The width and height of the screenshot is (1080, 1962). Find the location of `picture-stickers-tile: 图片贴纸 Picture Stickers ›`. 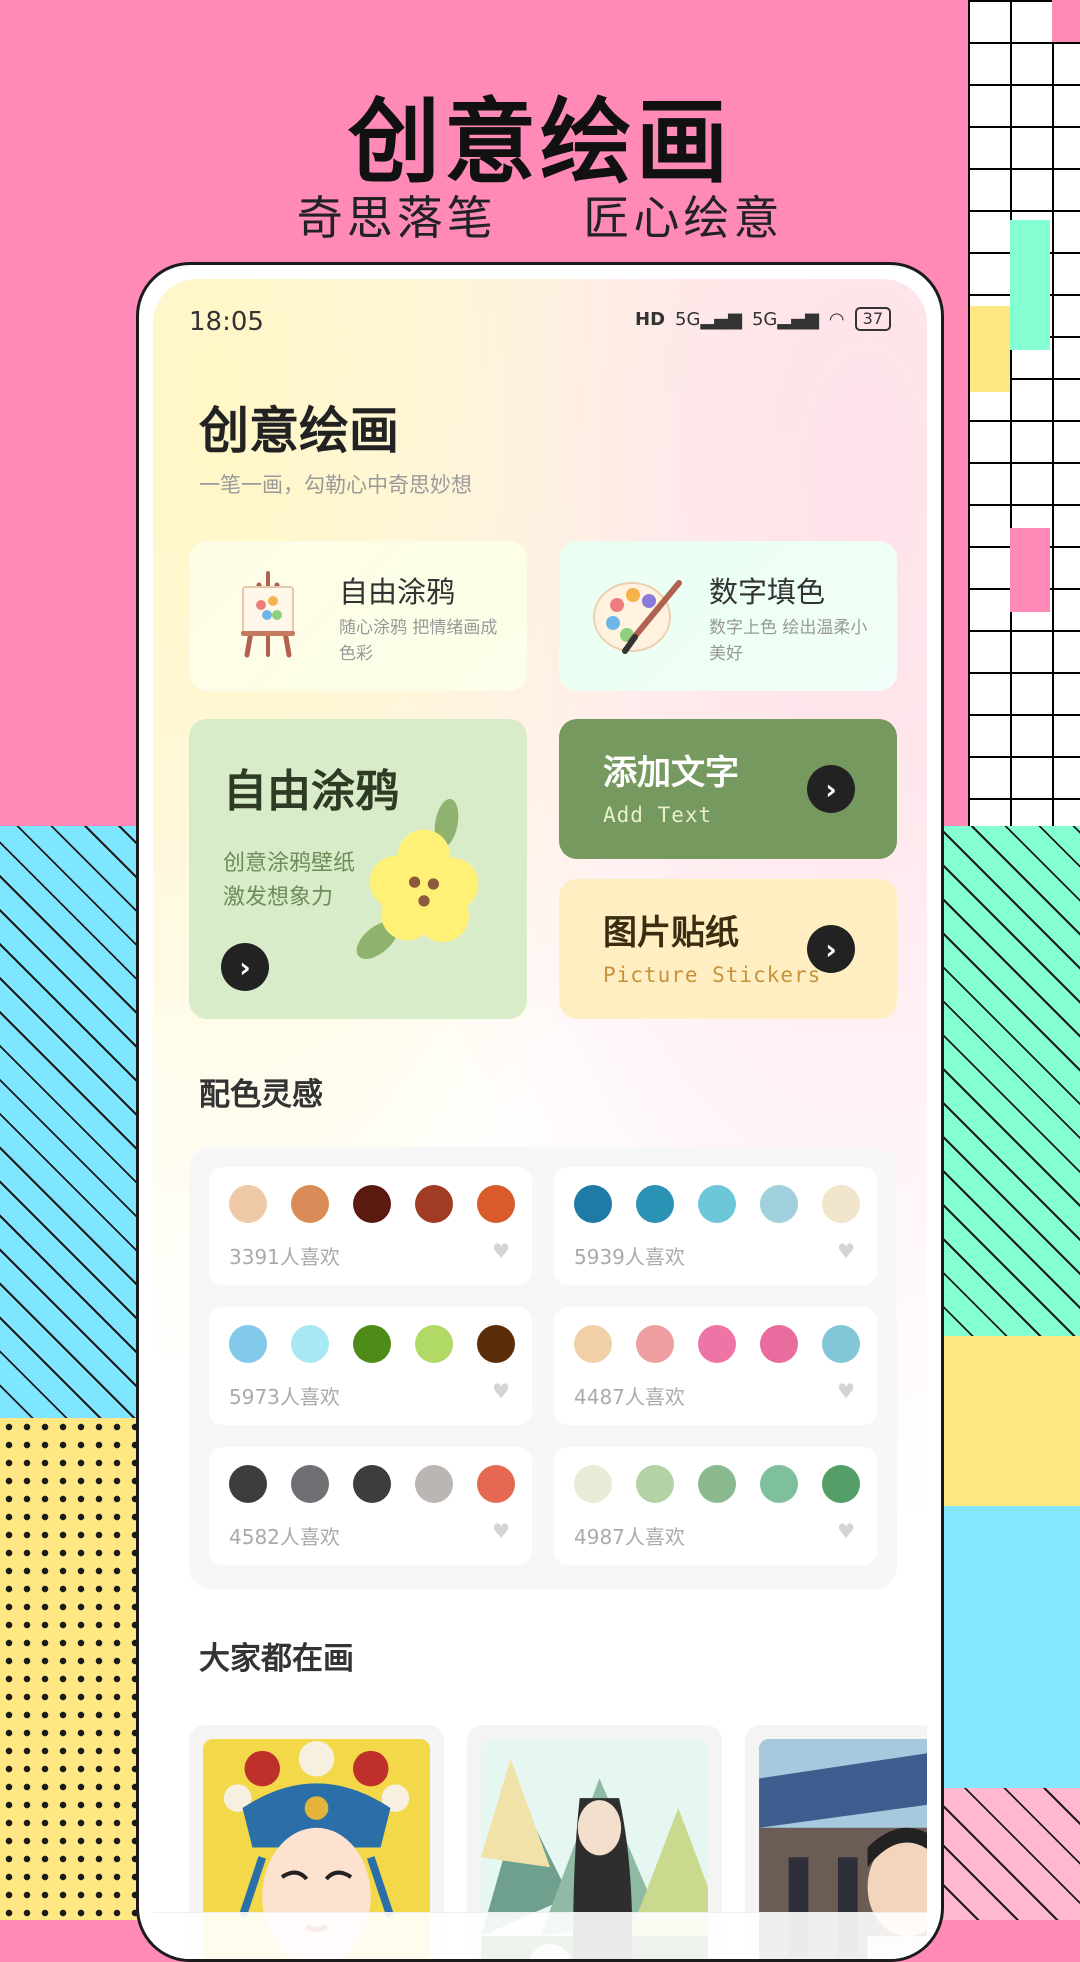

picture-stickers-tile: 图片贴纸 Picture Stickers › is located at coordinates (728, 949).